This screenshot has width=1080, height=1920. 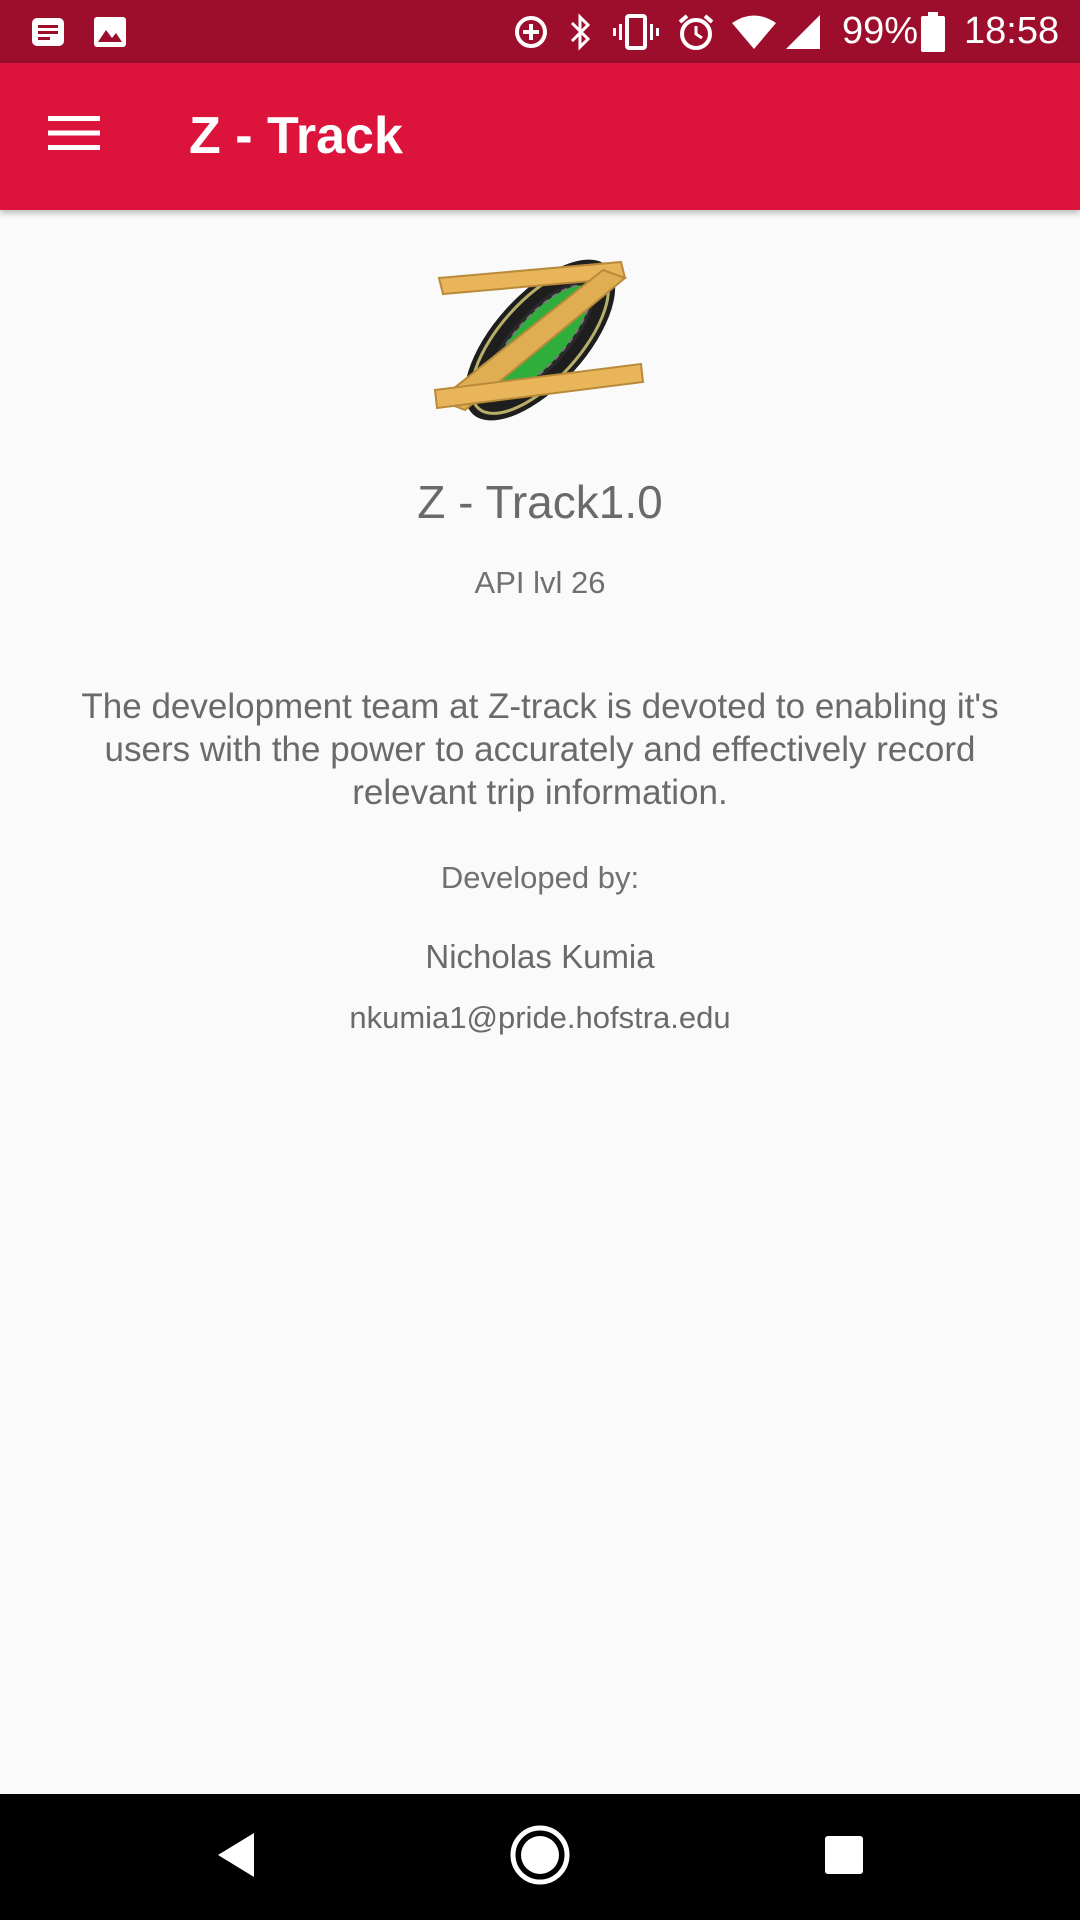 I want to click on wifi-icon, so click(x=754, y=31).